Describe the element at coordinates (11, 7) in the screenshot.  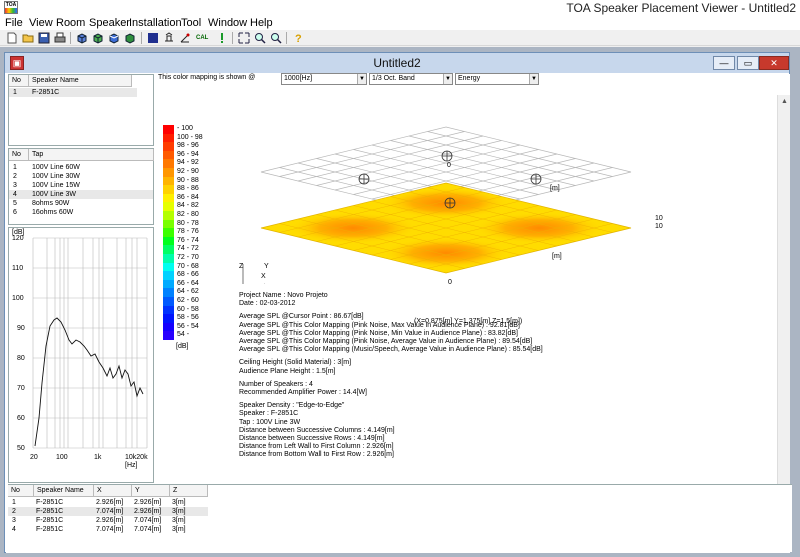
I see `app-icon: TOA` at that location.